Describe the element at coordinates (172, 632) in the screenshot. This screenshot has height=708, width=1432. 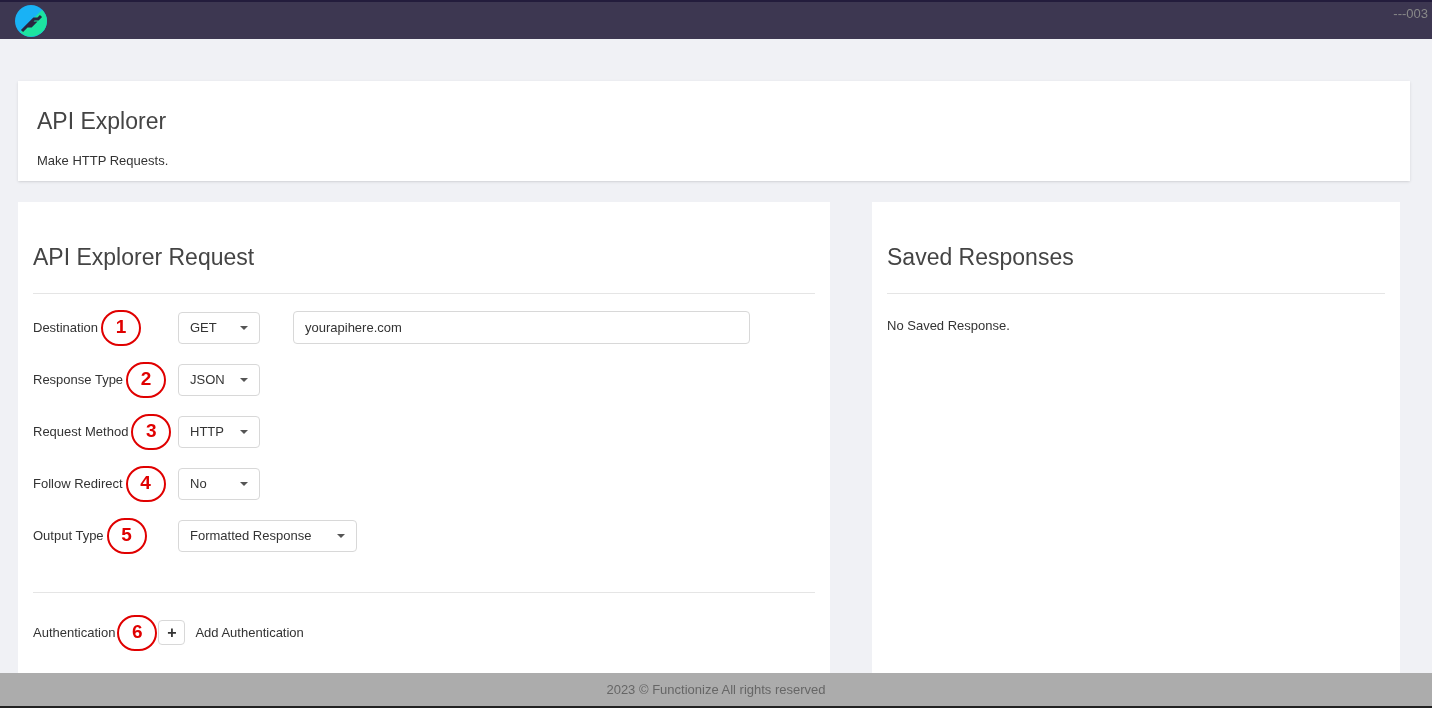
I see `add-button: +` at that location.